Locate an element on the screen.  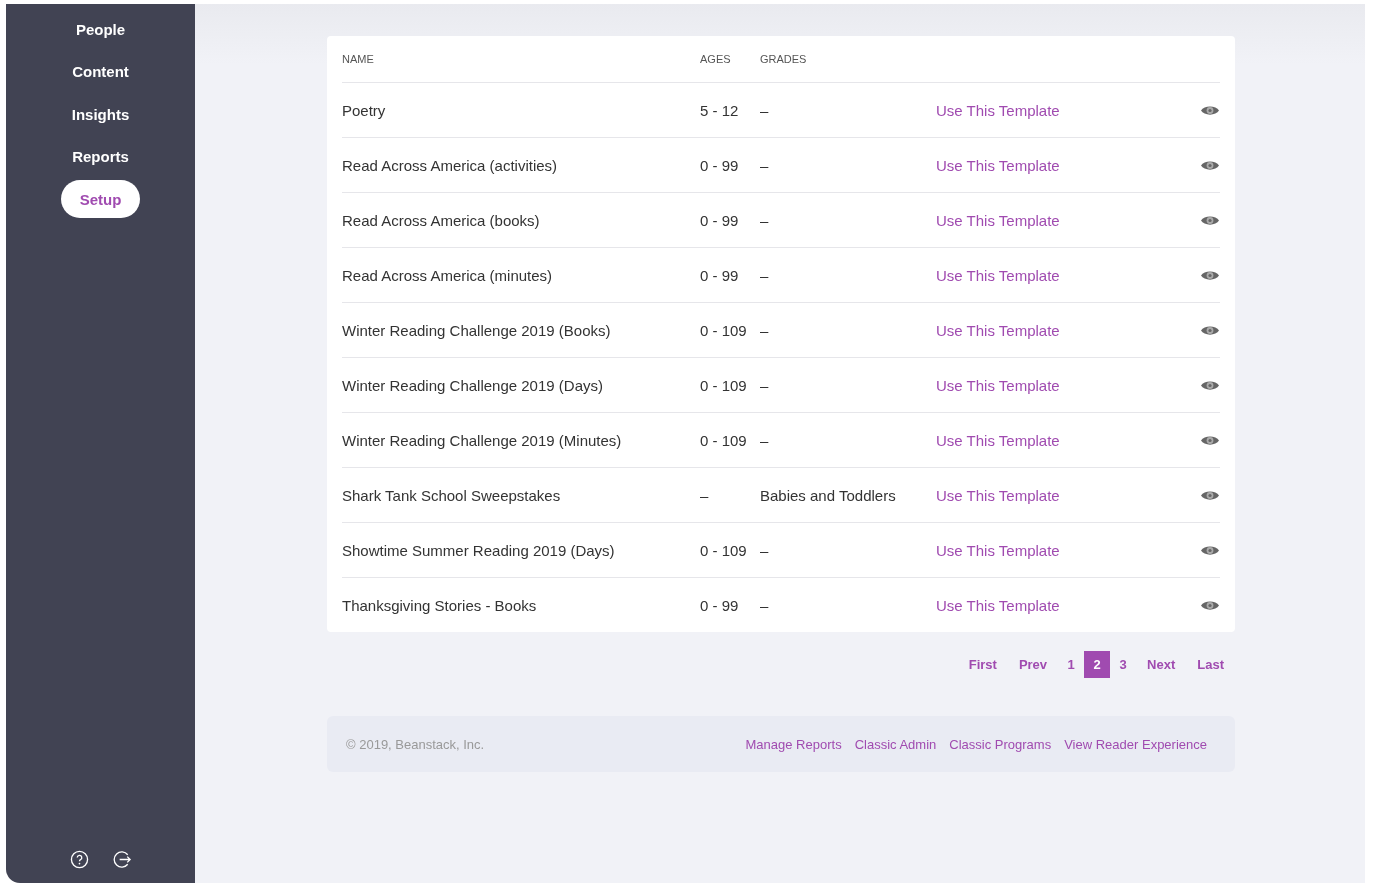
ages-cell-text: – is located at coordinates (705, 495).